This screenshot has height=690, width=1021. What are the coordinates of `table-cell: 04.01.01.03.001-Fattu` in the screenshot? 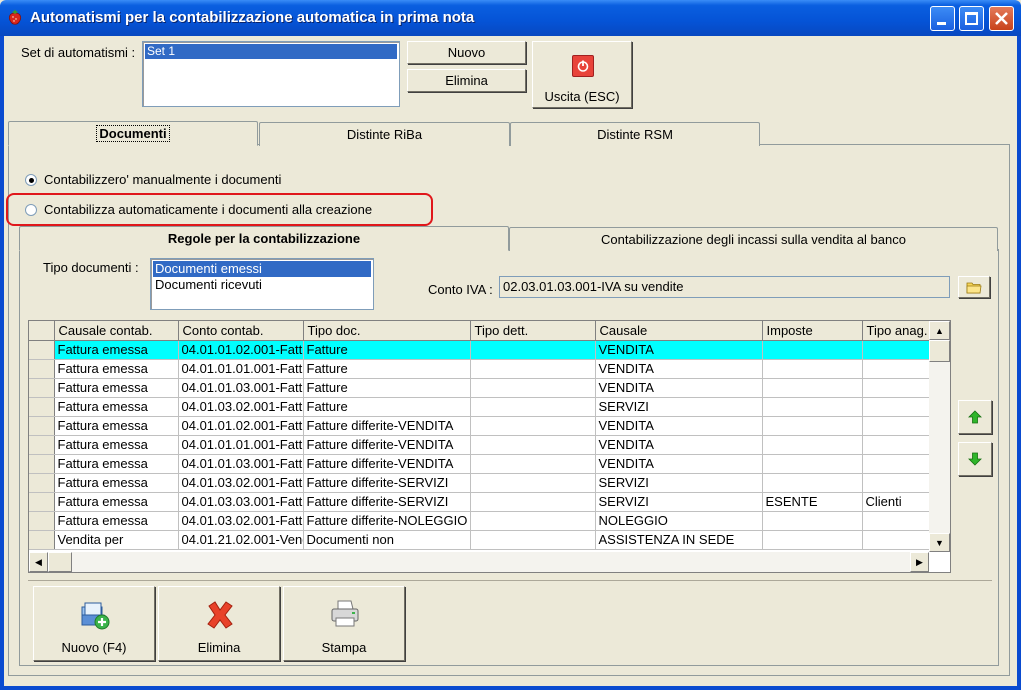 It's located at (241, 388).